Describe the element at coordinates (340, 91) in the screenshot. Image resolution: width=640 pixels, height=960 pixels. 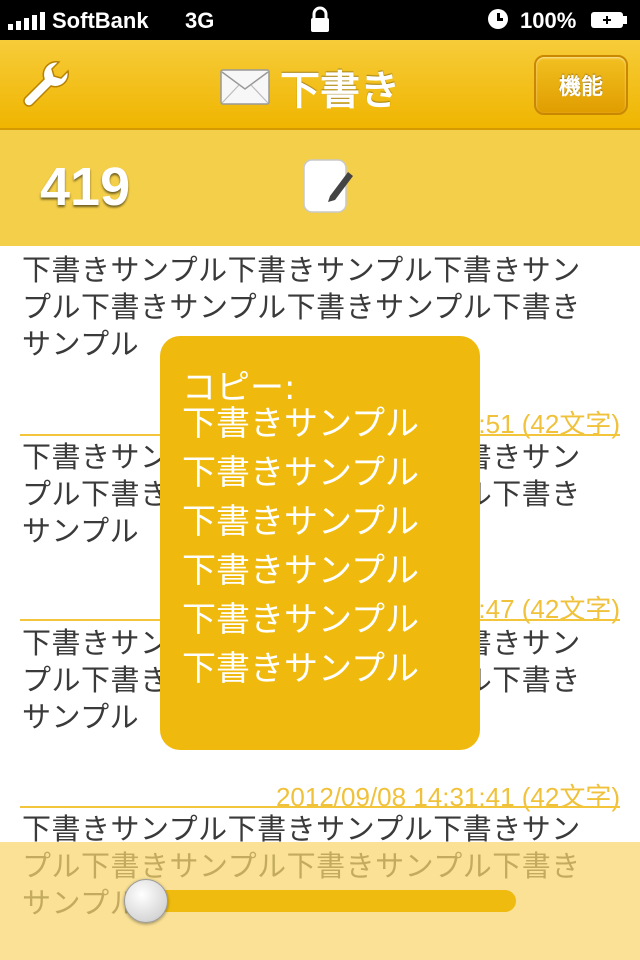
I see `page-title: 下書き` at that location.